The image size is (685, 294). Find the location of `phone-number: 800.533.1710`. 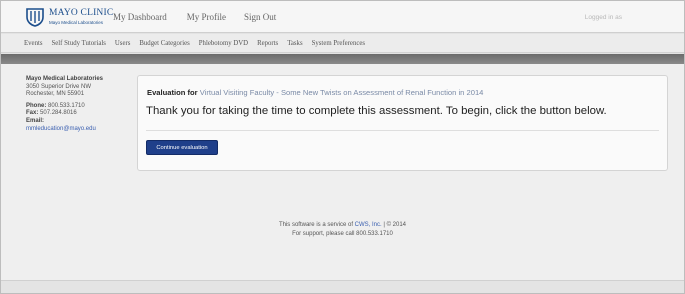

phone-number: 800.533.1710 is located at coordinates (66, 105).